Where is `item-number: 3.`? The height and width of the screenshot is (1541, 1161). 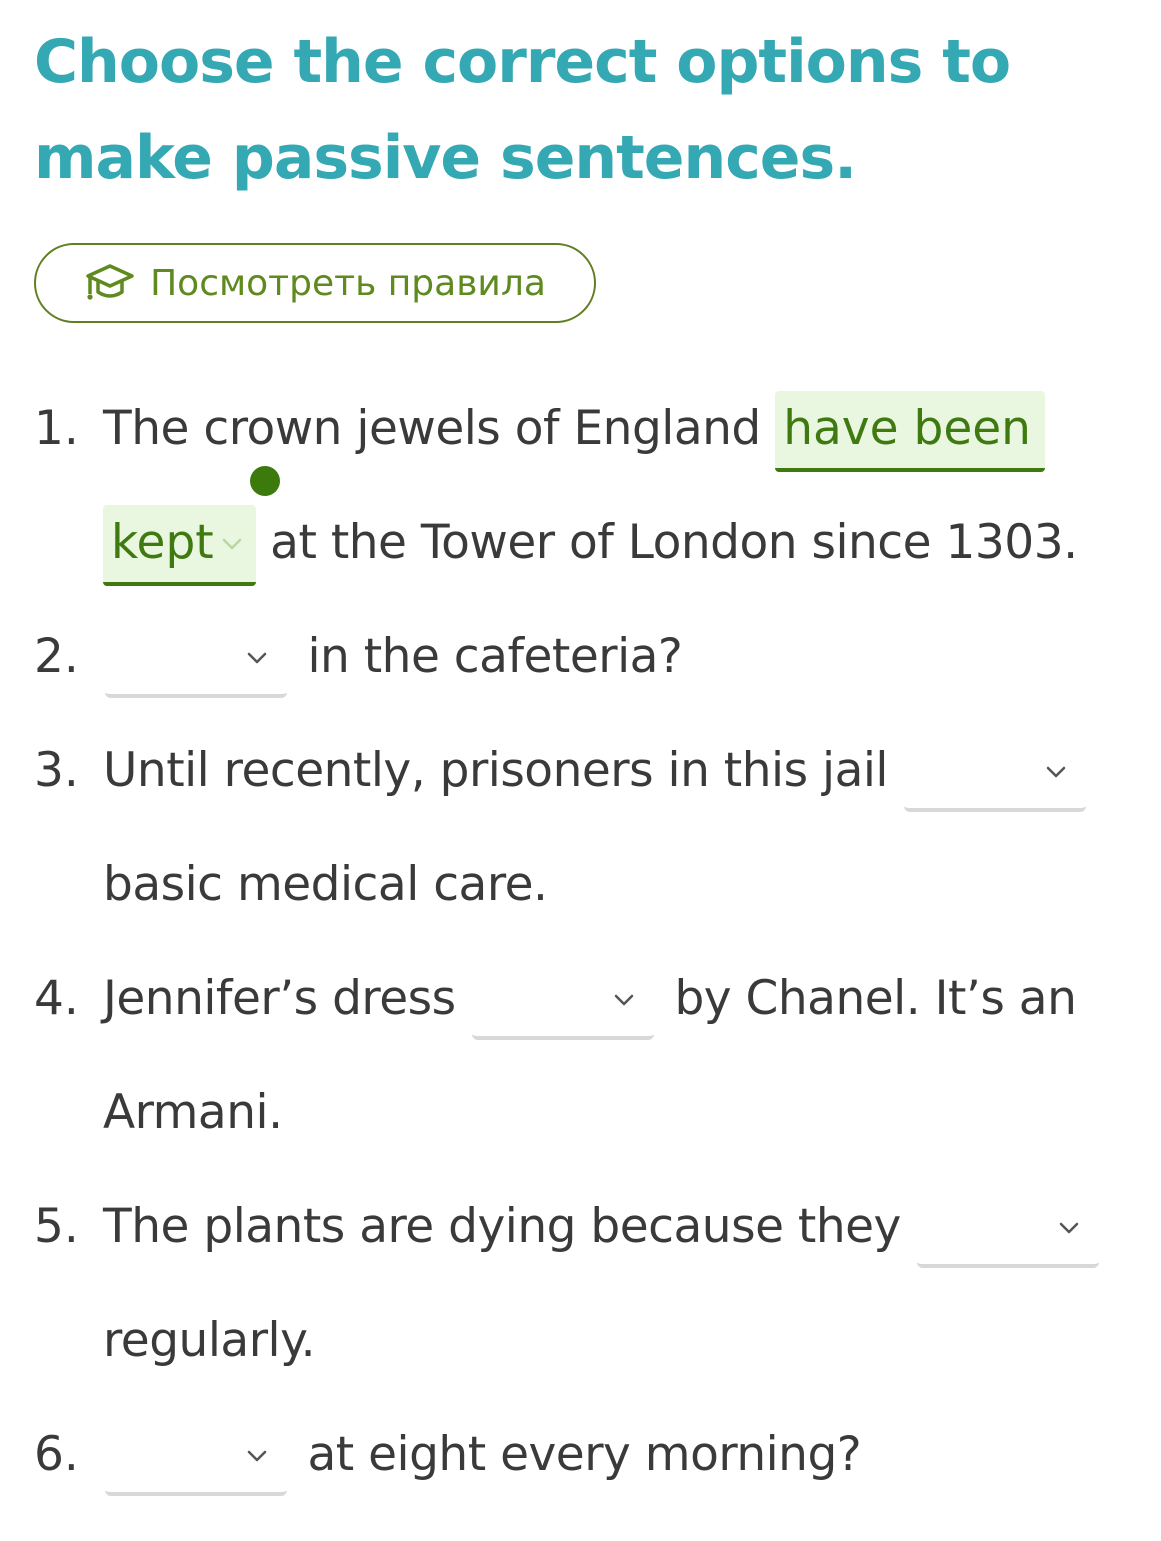
item-number: 3. is located at coordinates (56, 770).